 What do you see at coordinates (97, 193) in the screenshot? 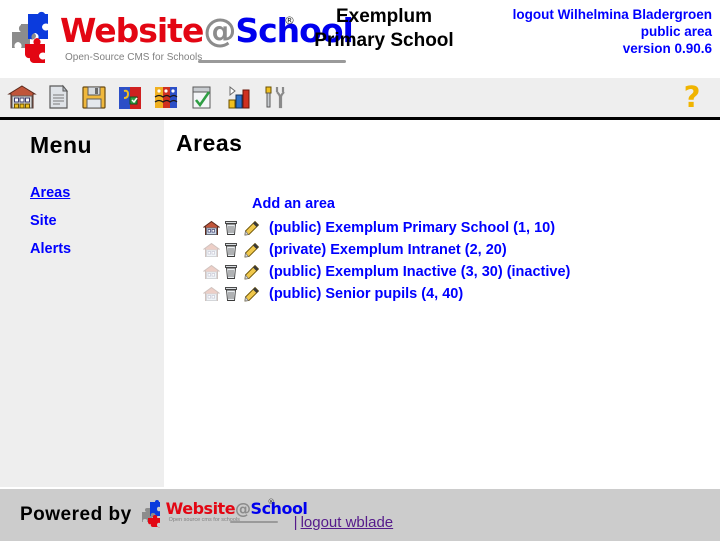
I see `sidebar-item-areas: Areas` at bounding box center [97, 193].